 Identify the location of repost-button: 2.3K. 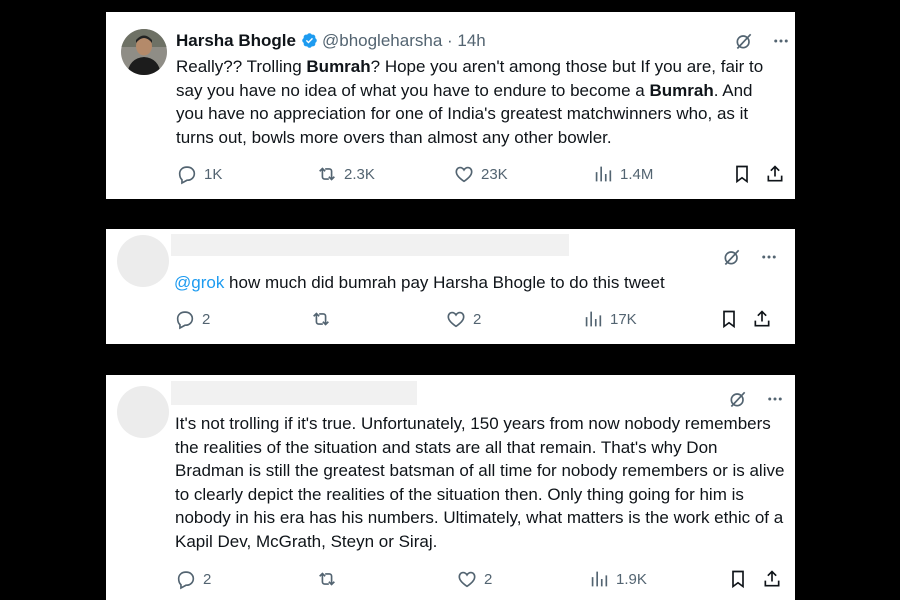
(345, 174).